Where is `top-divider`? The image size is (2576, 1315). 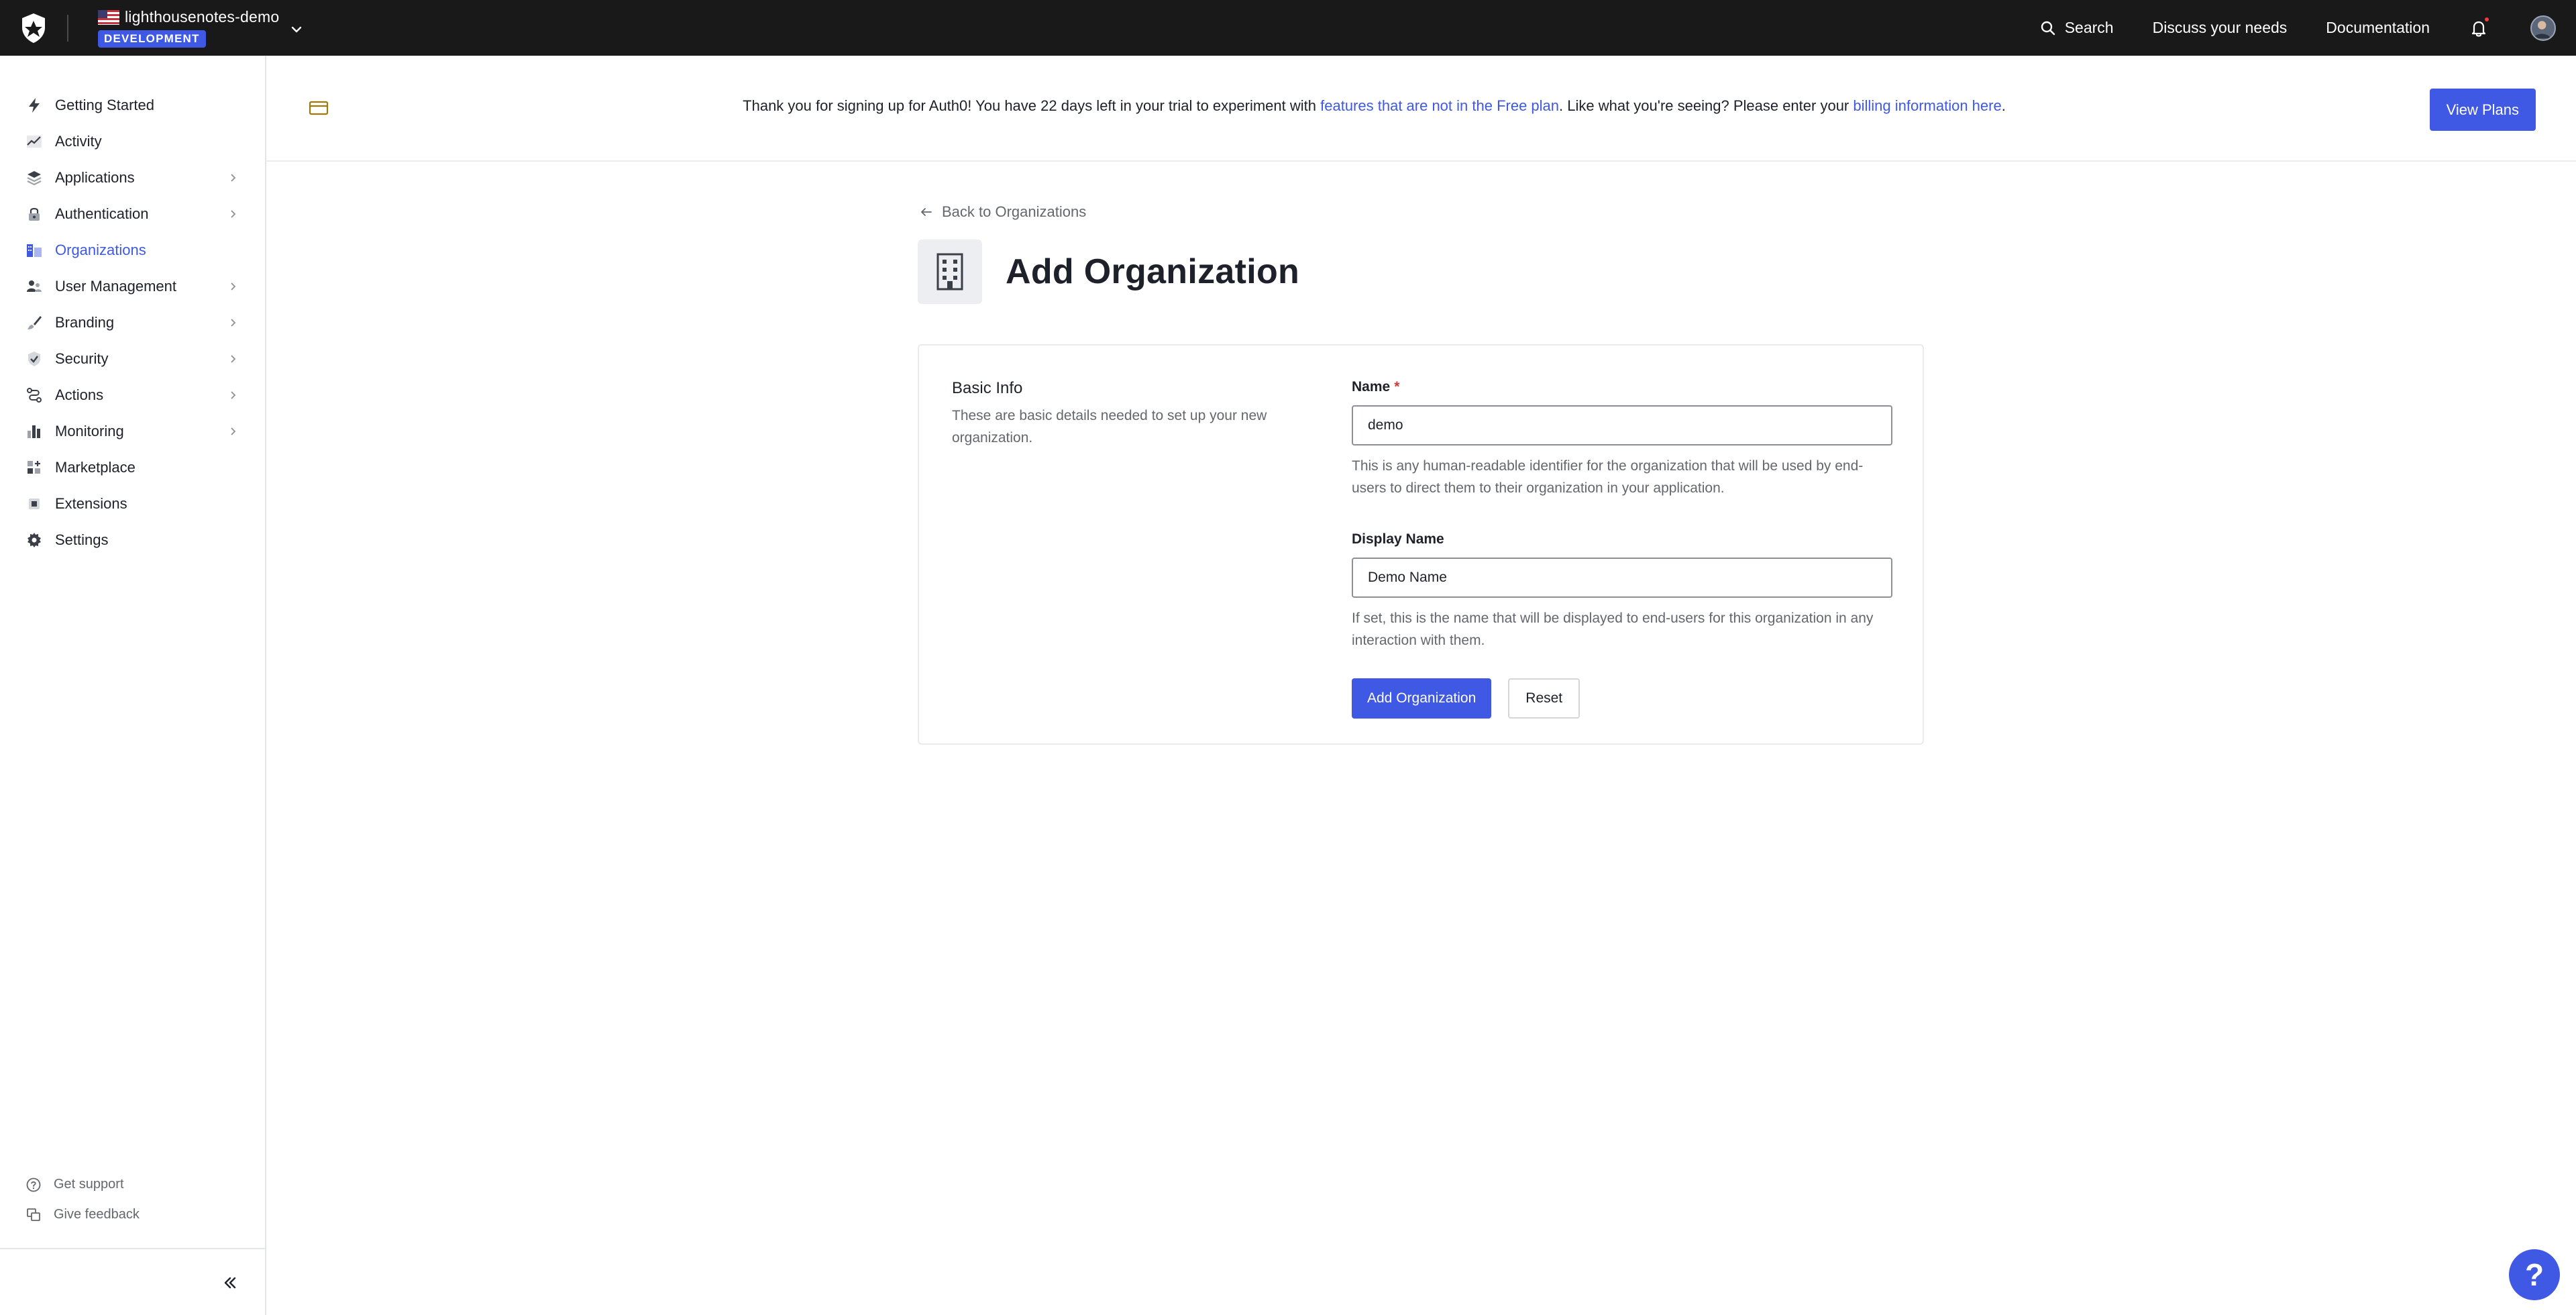 top-divider is located at coordinates (67, 28).